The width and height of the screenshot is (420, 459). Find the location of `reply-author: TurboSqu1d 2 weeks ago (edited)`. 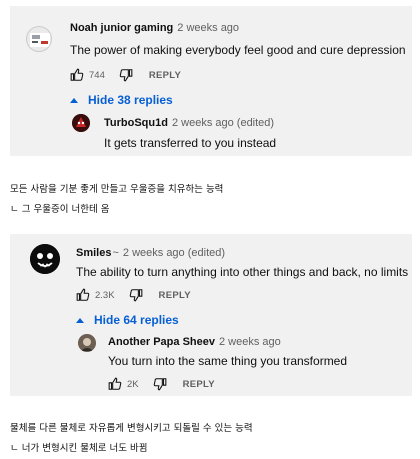

reply-author: TurboSqu1d 2 weeks ago (edited) is located at coordinates (189, 123).